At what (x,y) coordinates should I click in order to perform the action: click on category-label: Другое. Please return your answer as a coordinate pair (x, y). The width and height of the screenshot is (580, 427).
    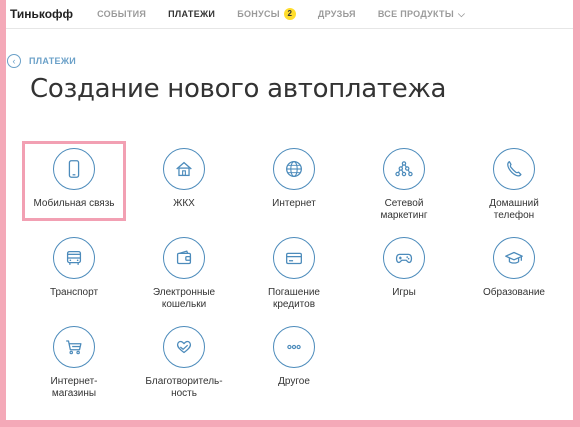
    Looking at the image, I should click on (294, 381).